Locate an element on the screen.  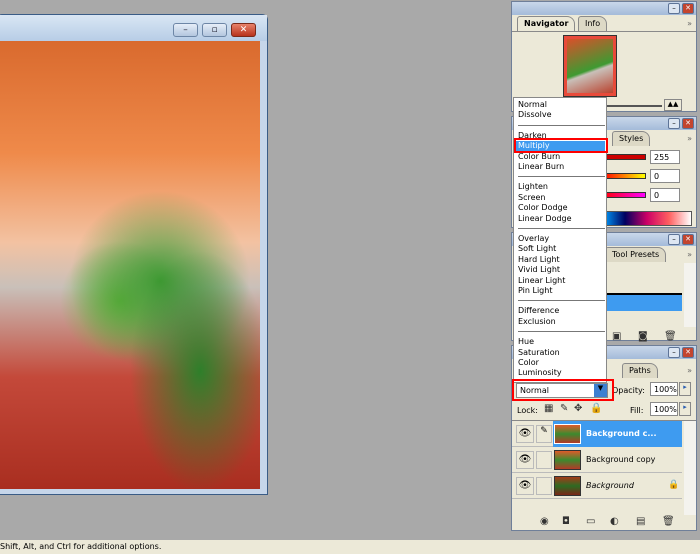
blue-slider is located at coordinates (624, 195).